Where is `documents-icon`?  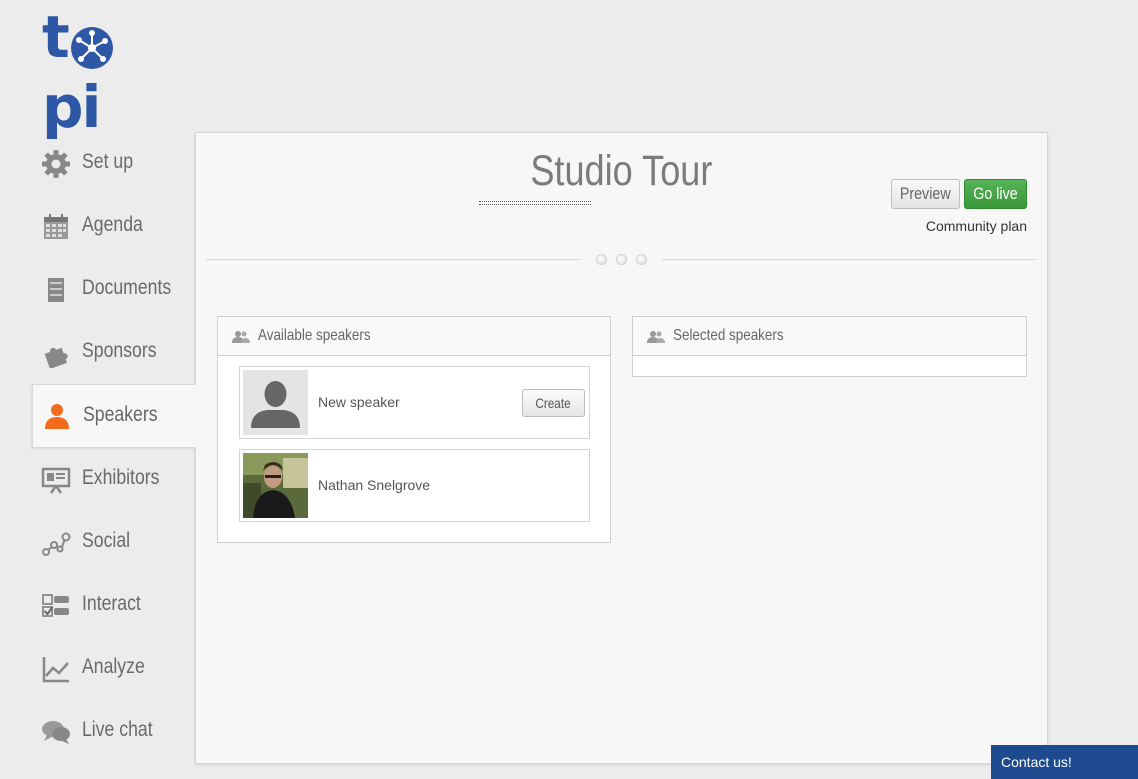 documents-icon is located at coordinates (56, 290).